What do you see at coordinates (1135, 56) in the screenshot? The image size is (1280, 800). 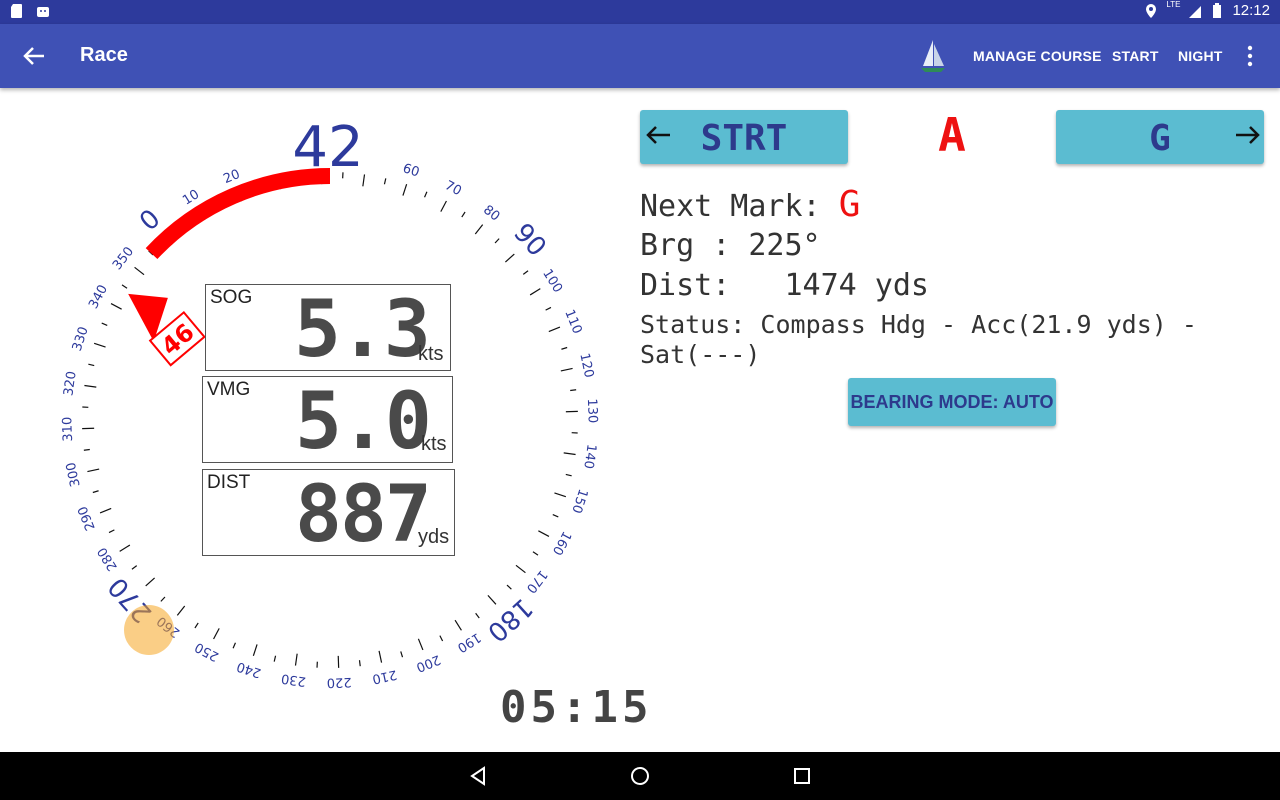 I see `start-button: START` at bounding box center [1135, 56].